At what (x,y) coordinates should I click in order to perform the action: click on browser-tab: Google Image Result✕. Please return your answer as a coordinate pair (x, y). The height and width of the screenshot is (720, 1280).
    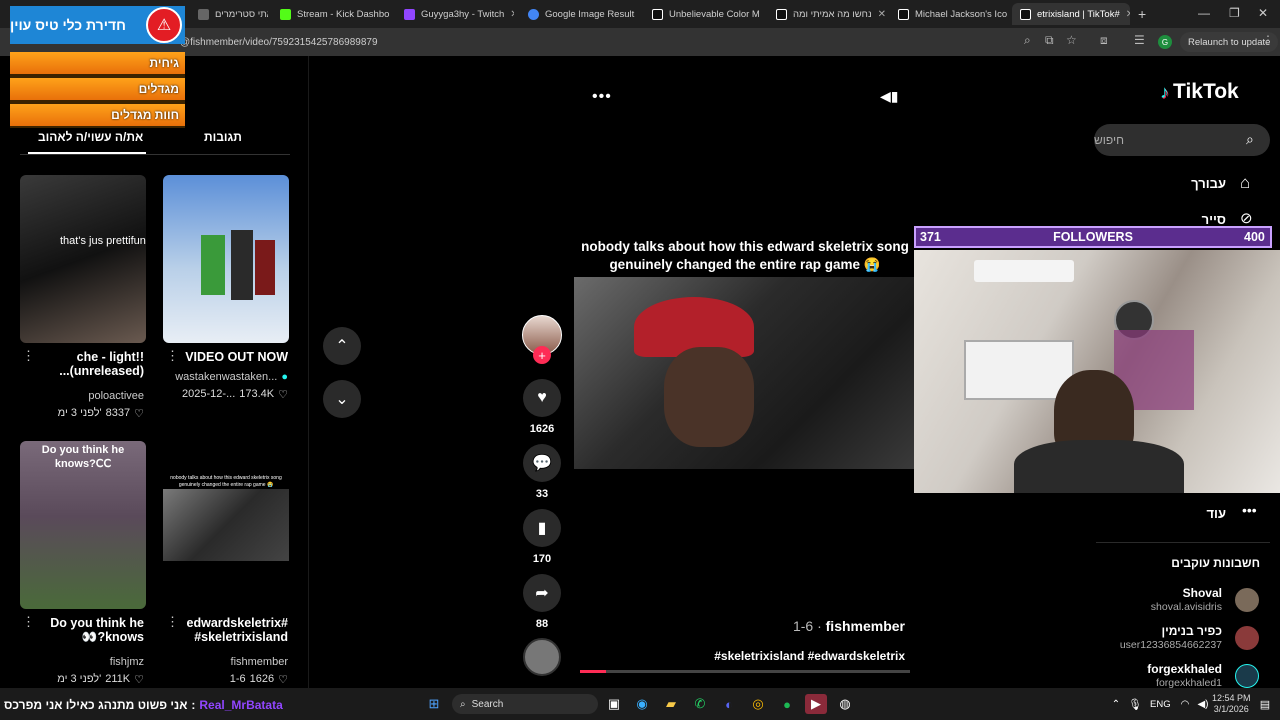
    Looking at the image, I should click on (580, 14).